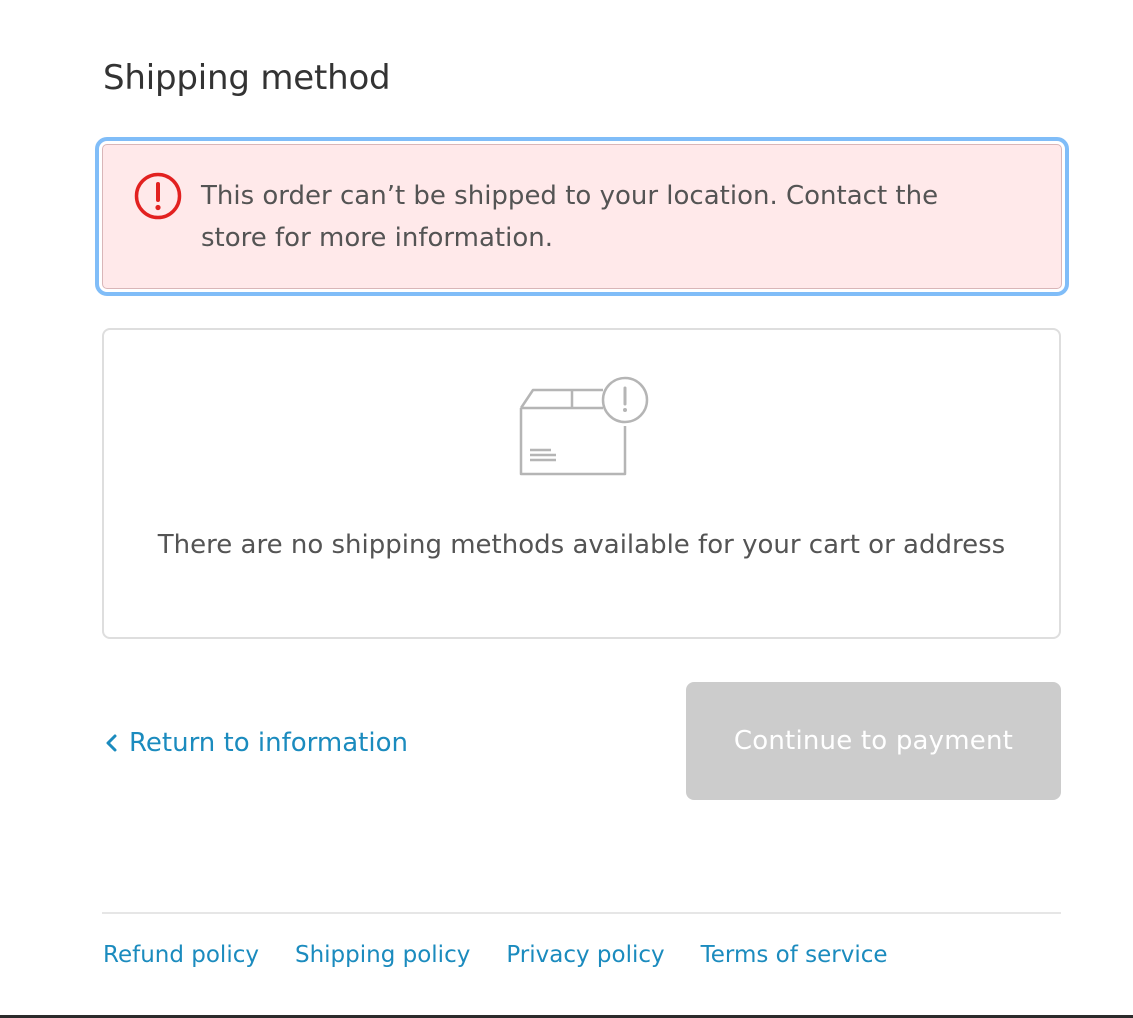 The height and width of the screenshot is (1018, 1133). I want to click on package-warning-icon, so click(584, 426).